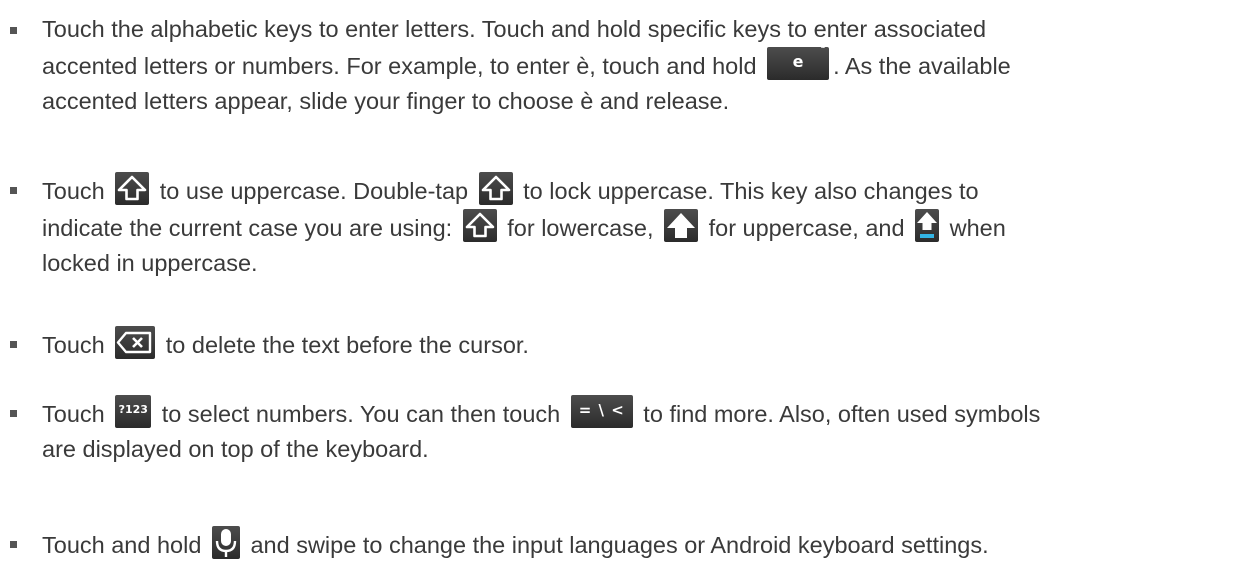  What do you see at coordinates (235, 449) in the screenshot?
I see `item-text: are displayed on top of the keyboard.` at bounding box center [235, 449].